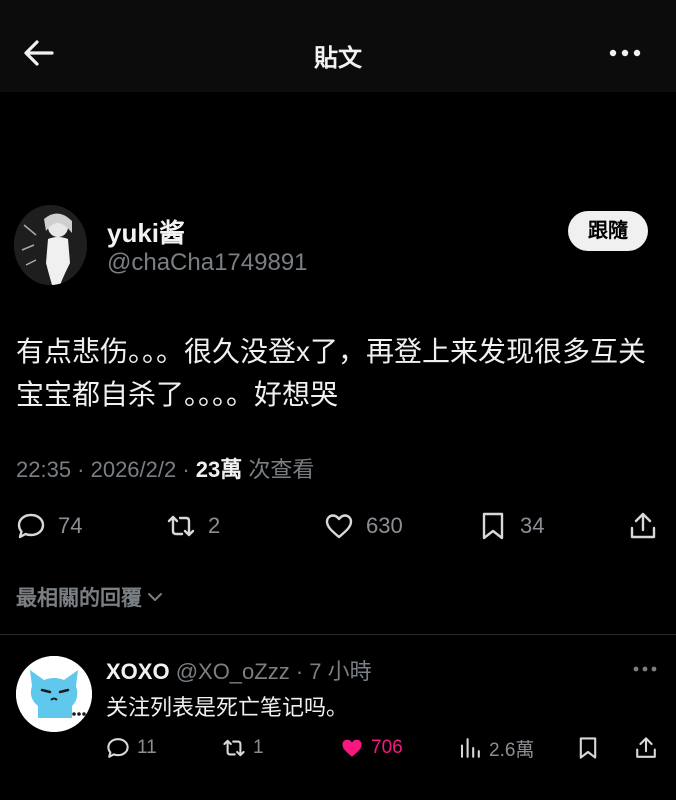 This screenshot has height=800, width=676. I want to click on bookmark-button: 34, so click(511, 526).